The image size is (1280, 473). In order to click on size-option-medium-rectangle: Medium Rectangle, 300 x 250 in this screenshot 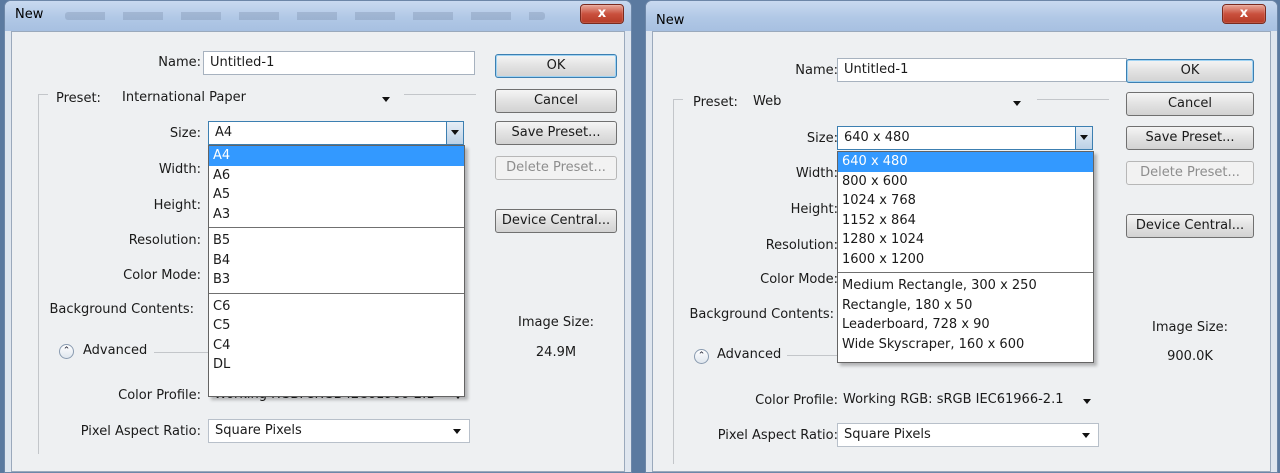, I will do `click(965, 286)`.